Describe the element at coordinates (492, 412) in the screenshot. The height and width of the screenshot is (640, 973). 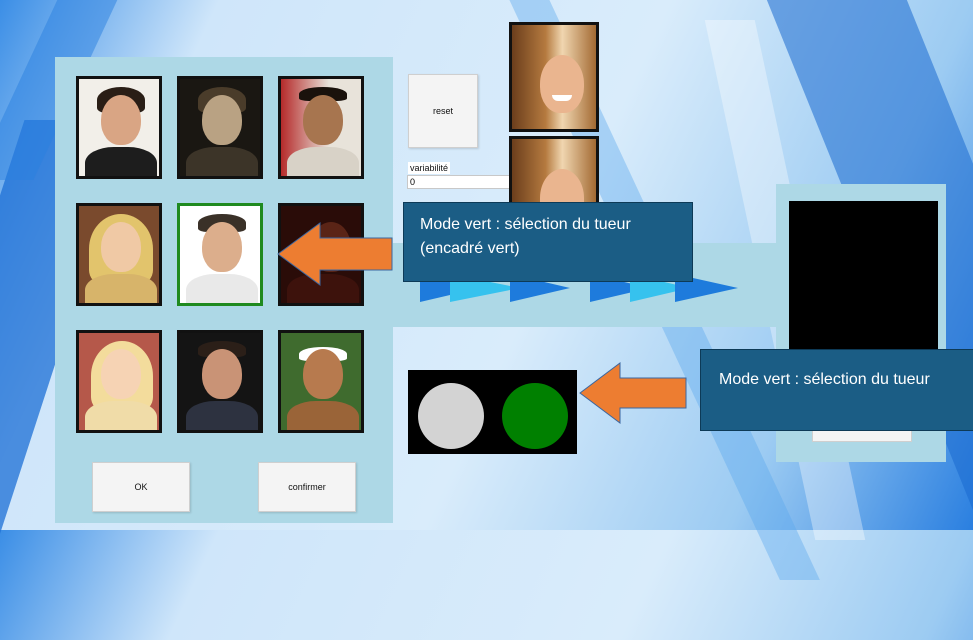
I see `indicator-lights` at that location.